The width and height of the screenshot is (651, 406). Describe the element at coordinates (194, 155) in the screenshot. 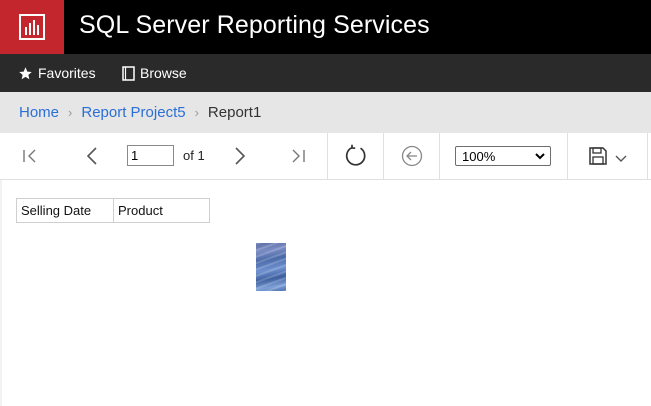

I see `page-count-label: of 1` at that location.